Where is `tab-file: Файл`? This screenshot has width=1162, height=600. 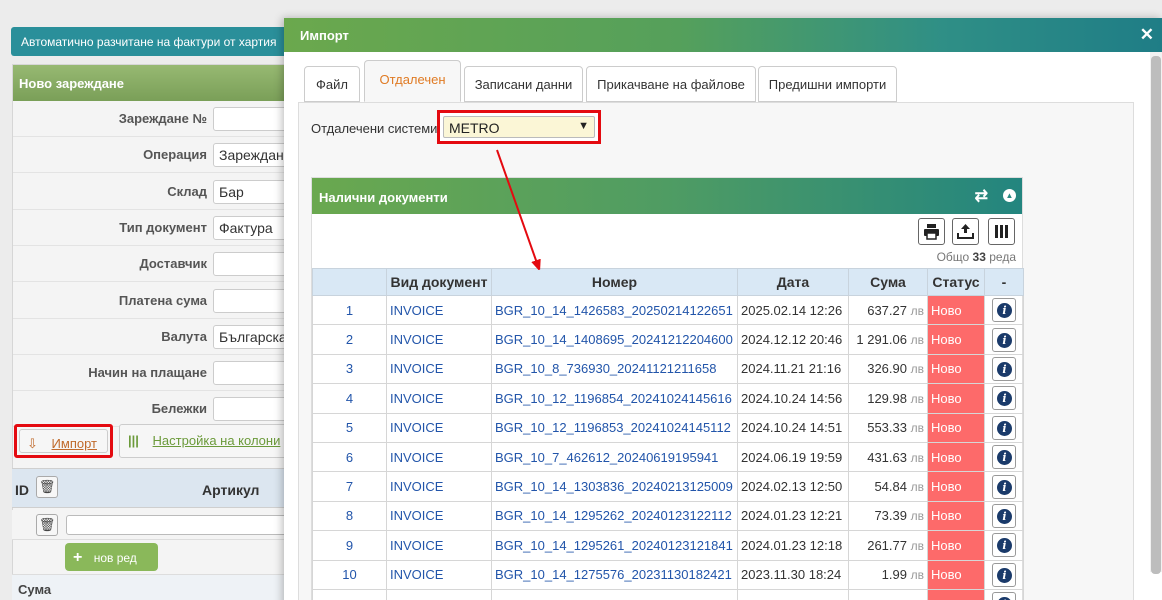
tab-file: Файл is located at coordinates (332, 84).